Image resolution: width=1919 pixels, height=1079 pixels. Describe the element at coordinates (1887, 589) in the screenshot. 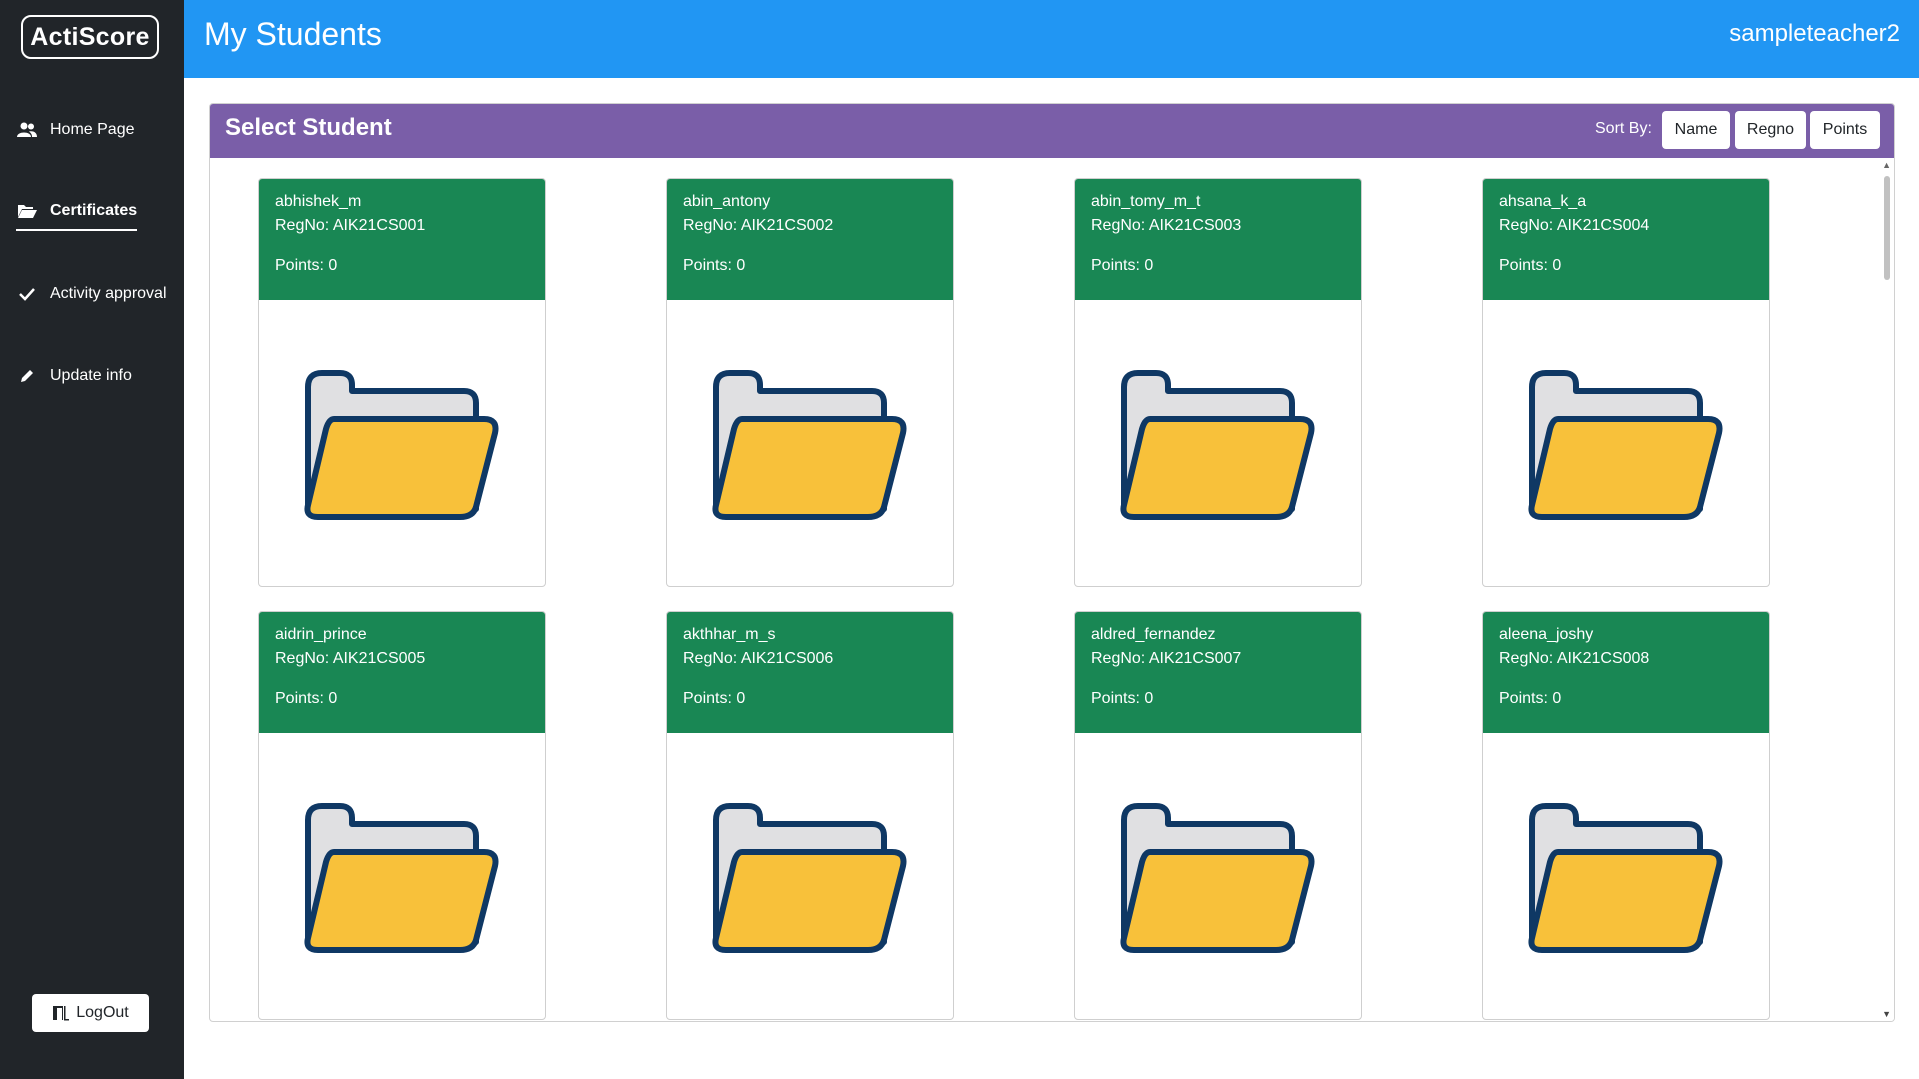

I see `scrollbar: ▲ ▼` at that location.